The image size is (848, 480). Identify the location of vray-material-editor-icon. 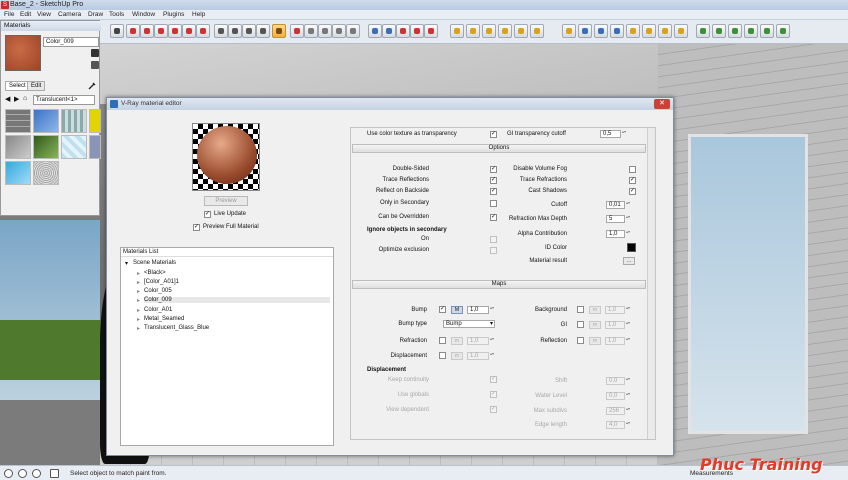
(569, 31).